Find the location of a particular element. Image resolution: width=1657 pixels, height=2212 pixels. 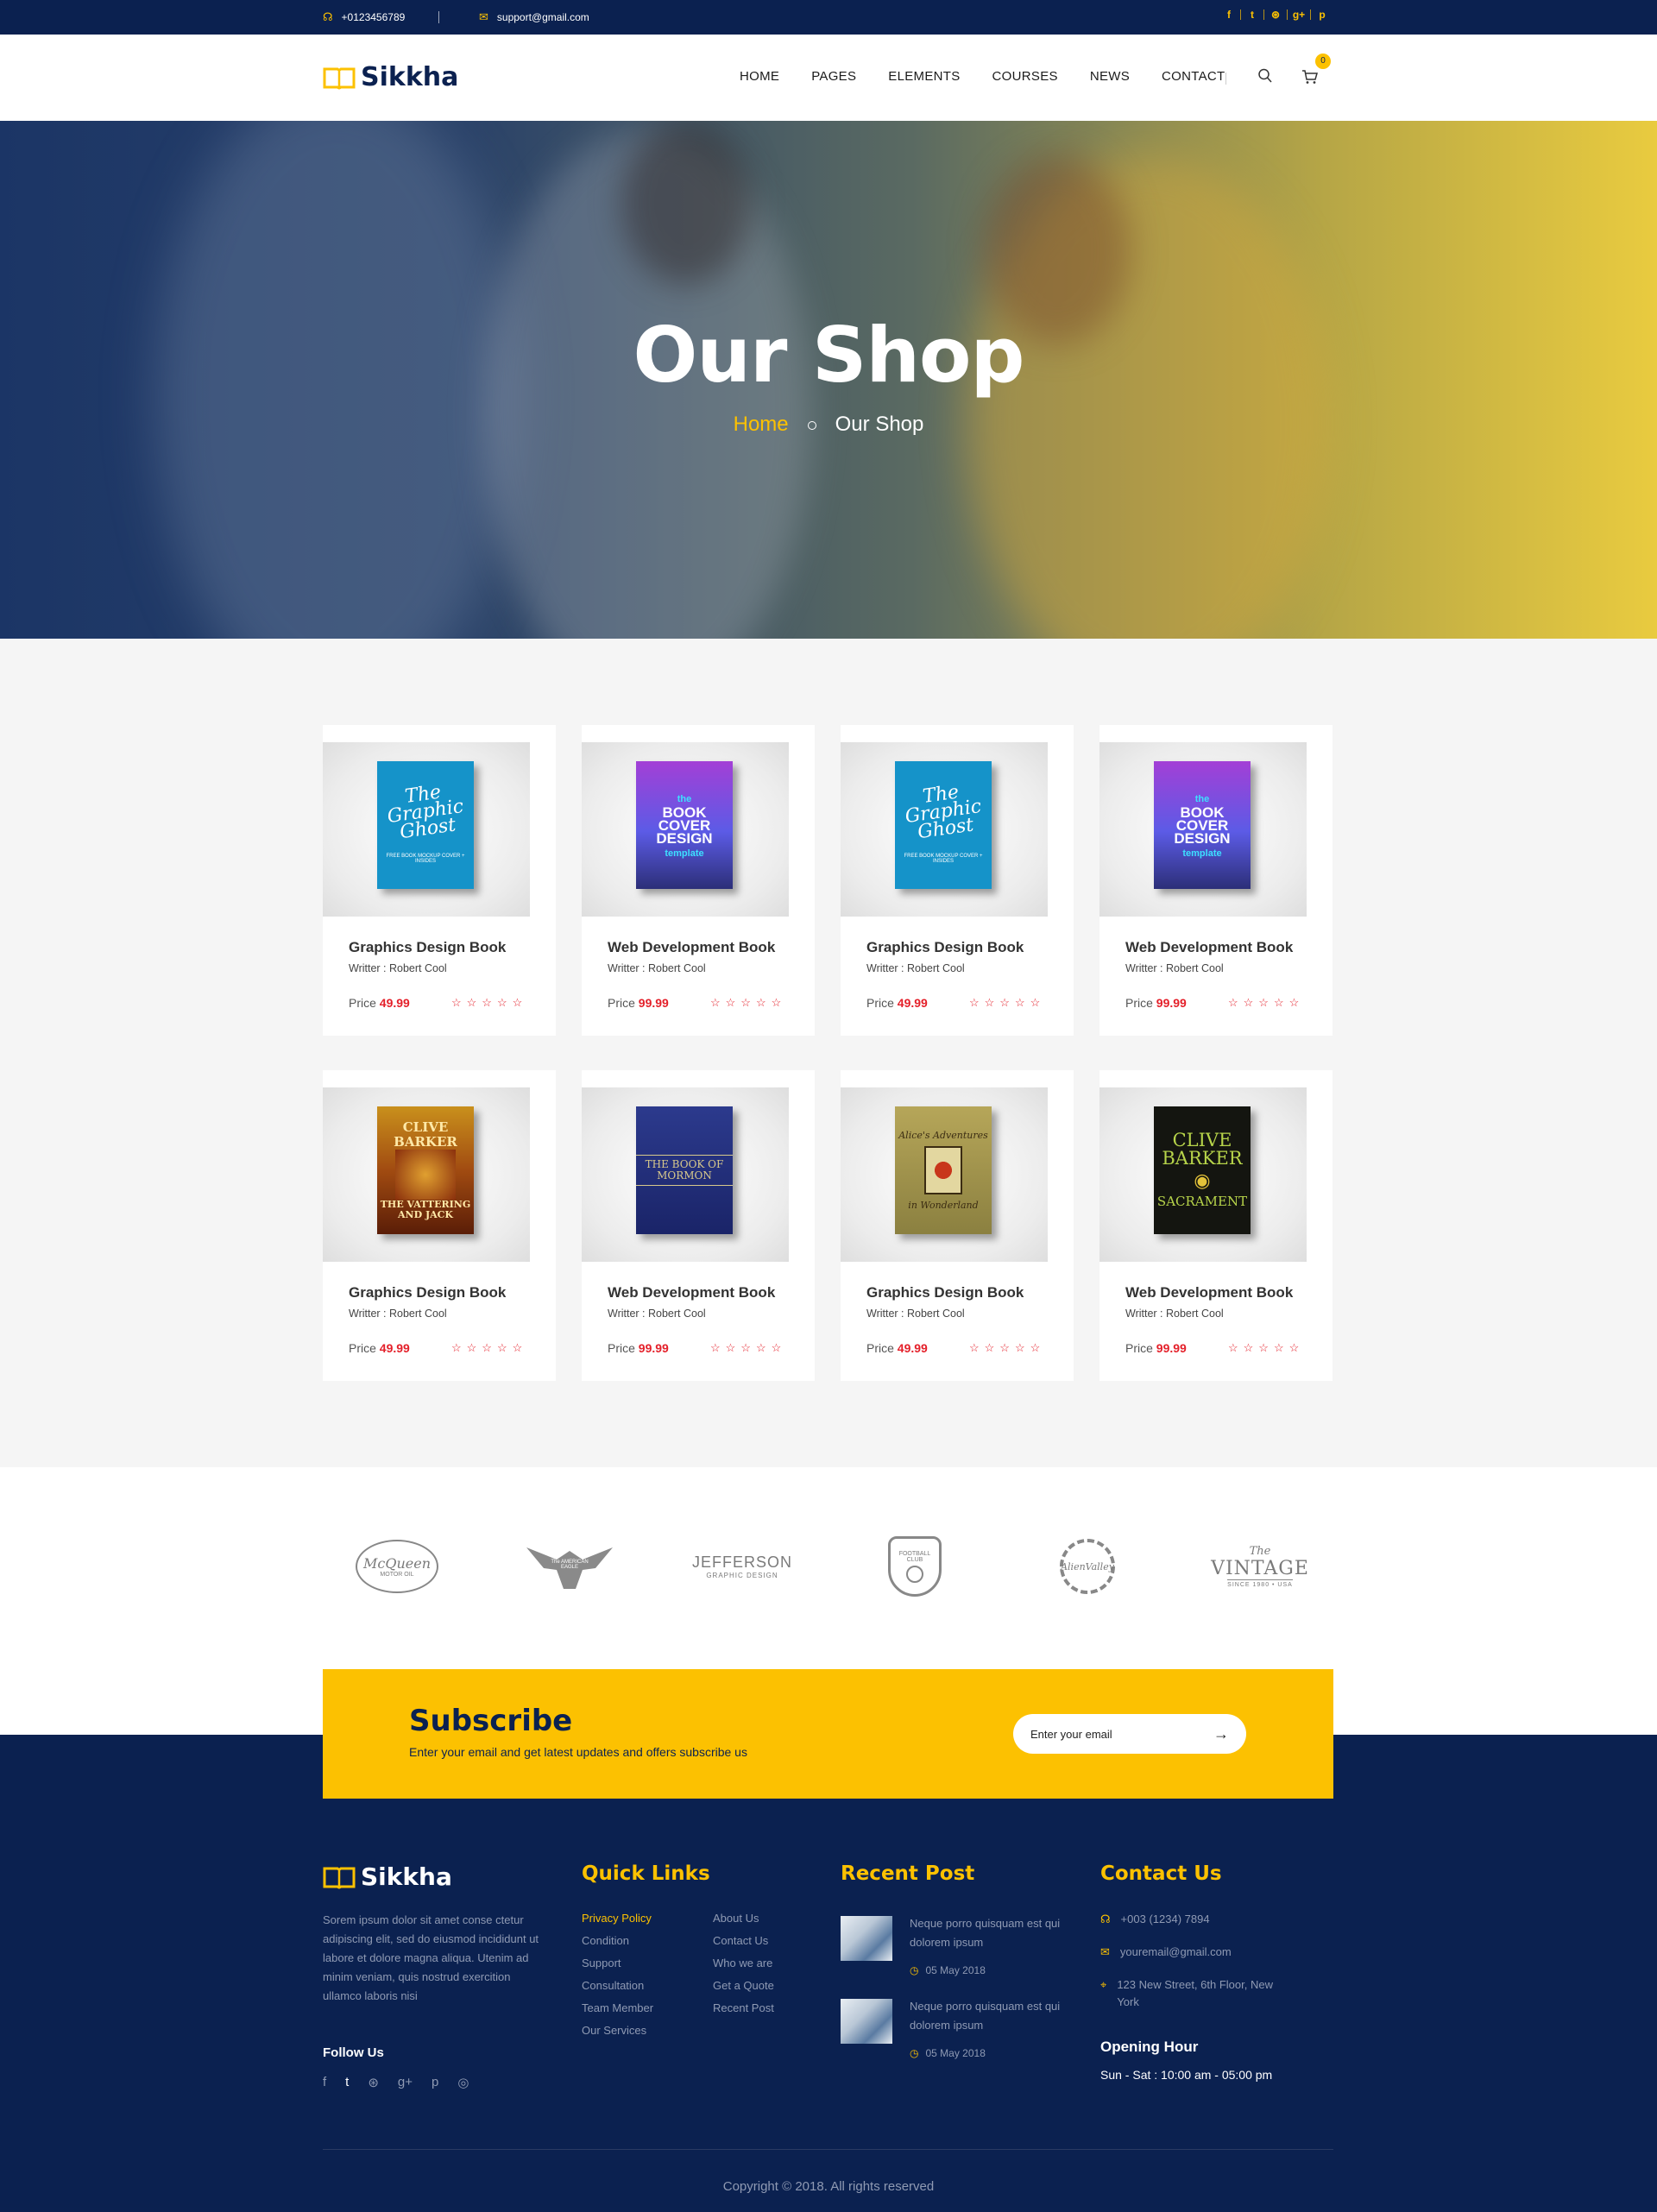

footer-link: Team Member is located at coordinates (617, 2008).